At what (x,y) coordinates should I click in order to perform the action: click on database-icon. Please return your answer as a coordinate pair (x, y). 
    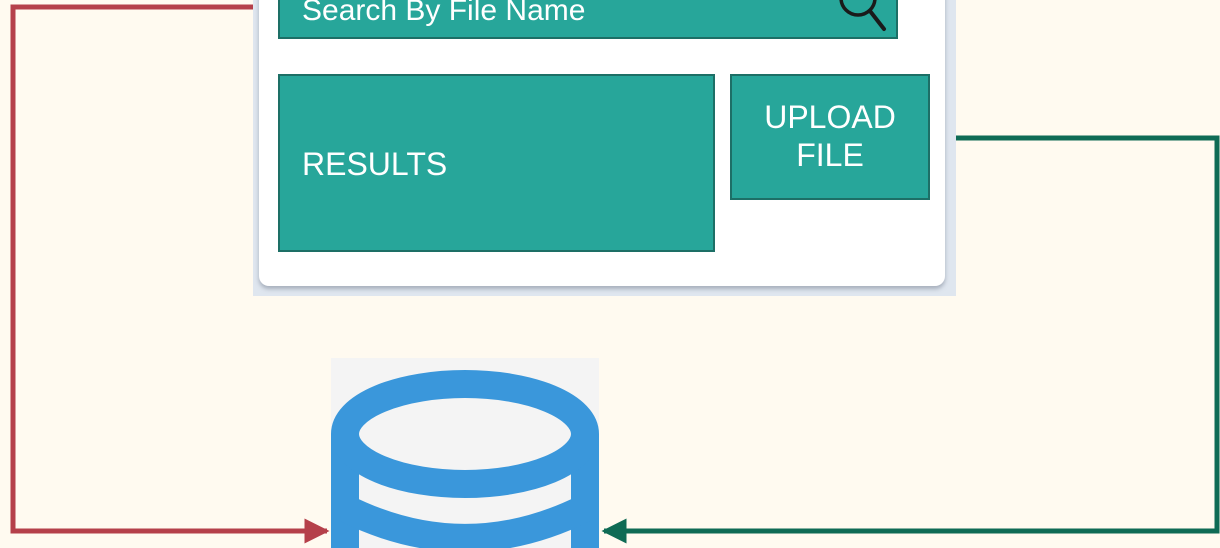
    Looking at the image, I should click on (465, 459).